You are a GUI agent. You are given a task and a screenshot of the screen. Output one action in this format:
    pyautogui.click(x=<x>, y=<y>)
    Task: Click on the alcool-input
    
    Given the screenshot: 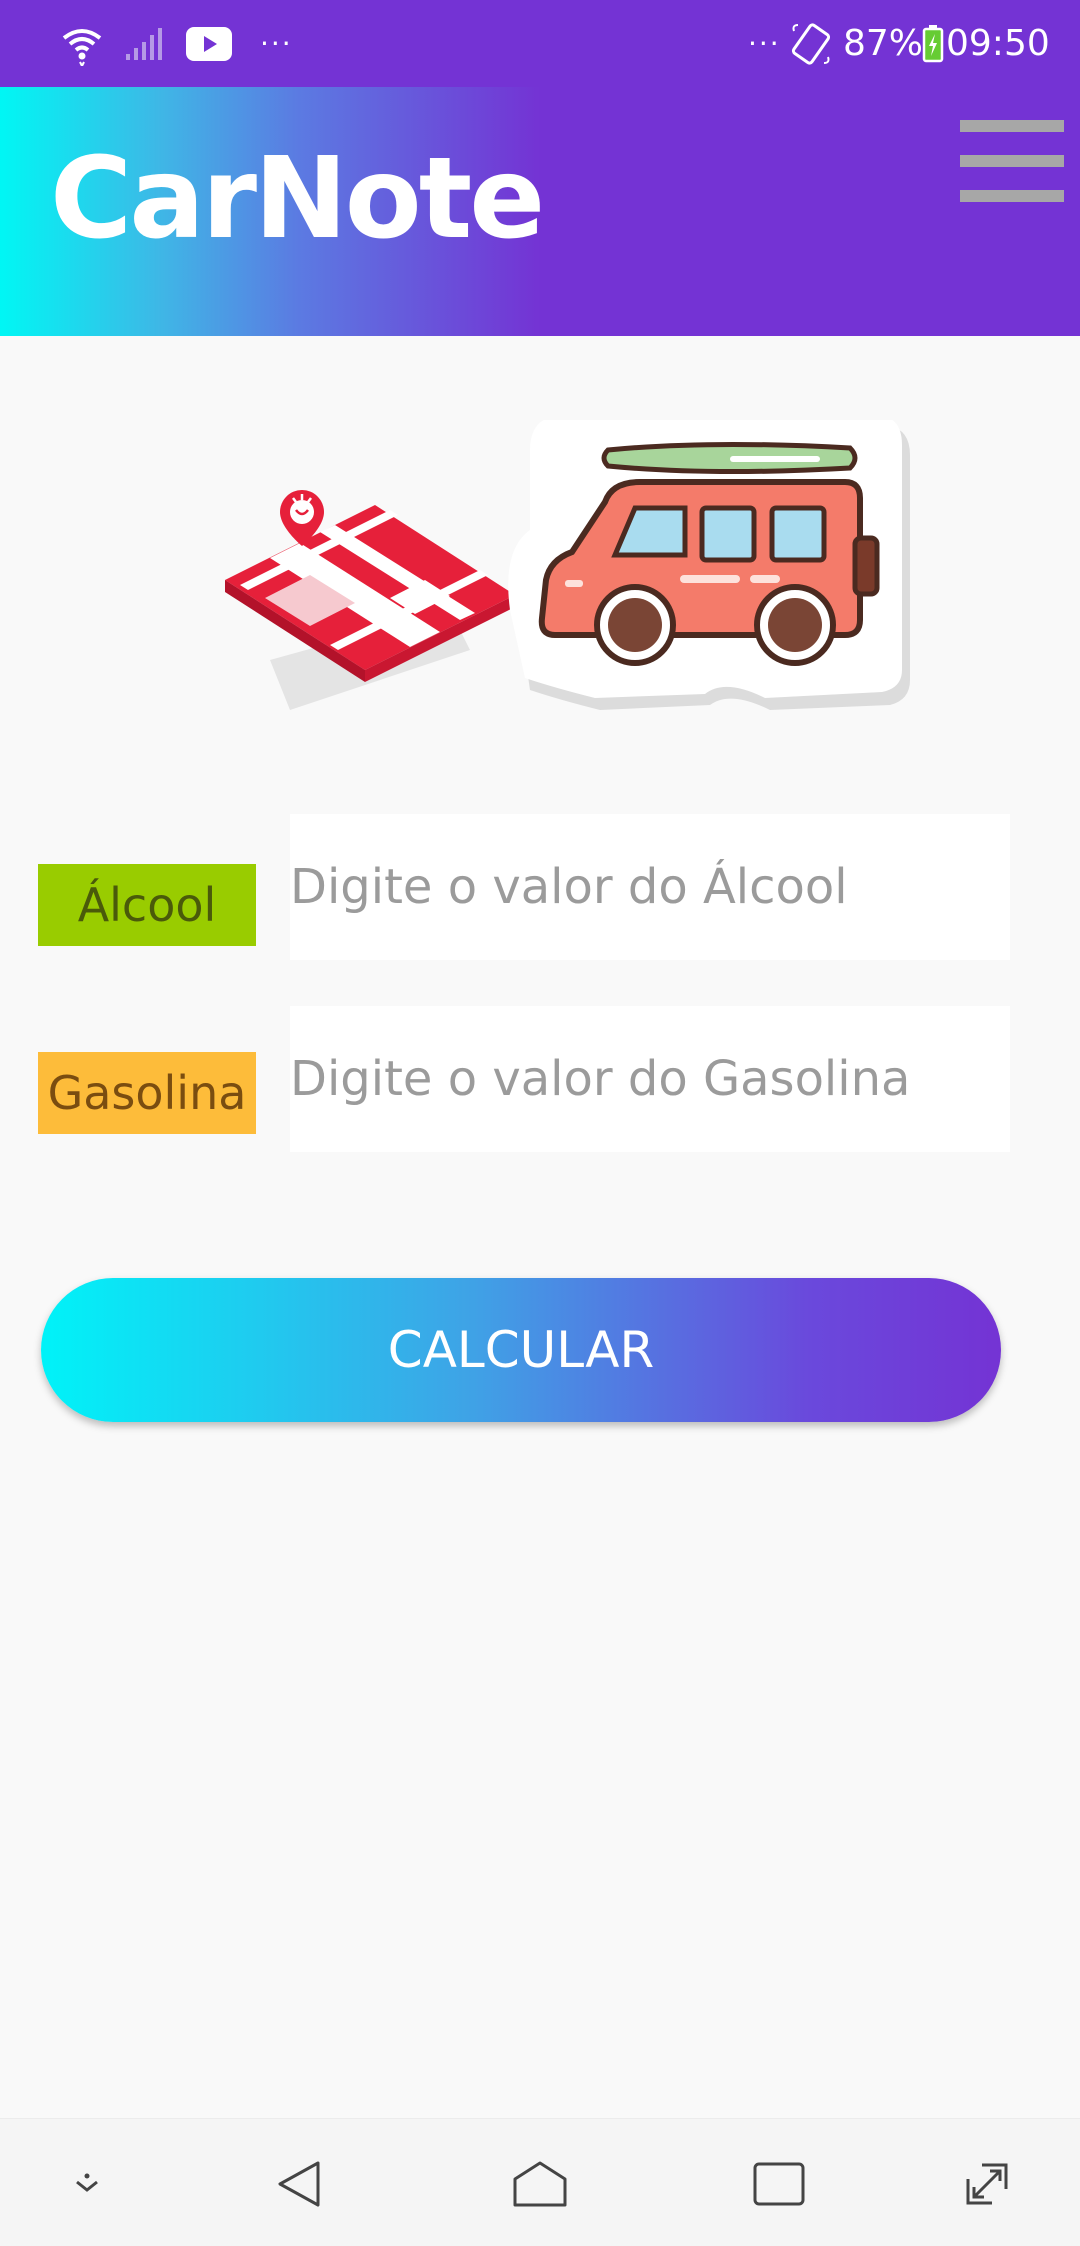 What is the action you would take?
    pyautogui.click(x=650, y=887)
    